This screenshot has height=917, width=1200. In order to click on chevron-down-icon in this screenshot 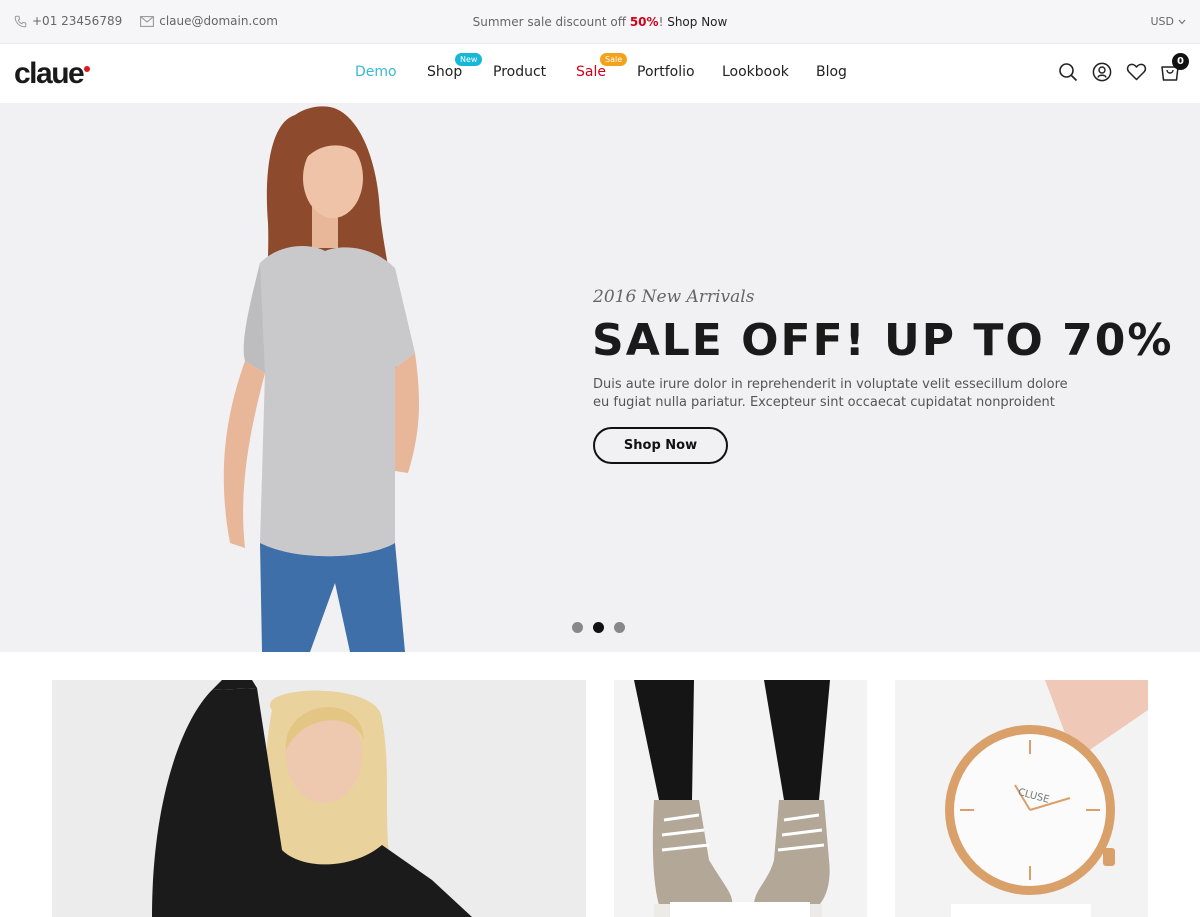, I will do `click(1182, 21)`.